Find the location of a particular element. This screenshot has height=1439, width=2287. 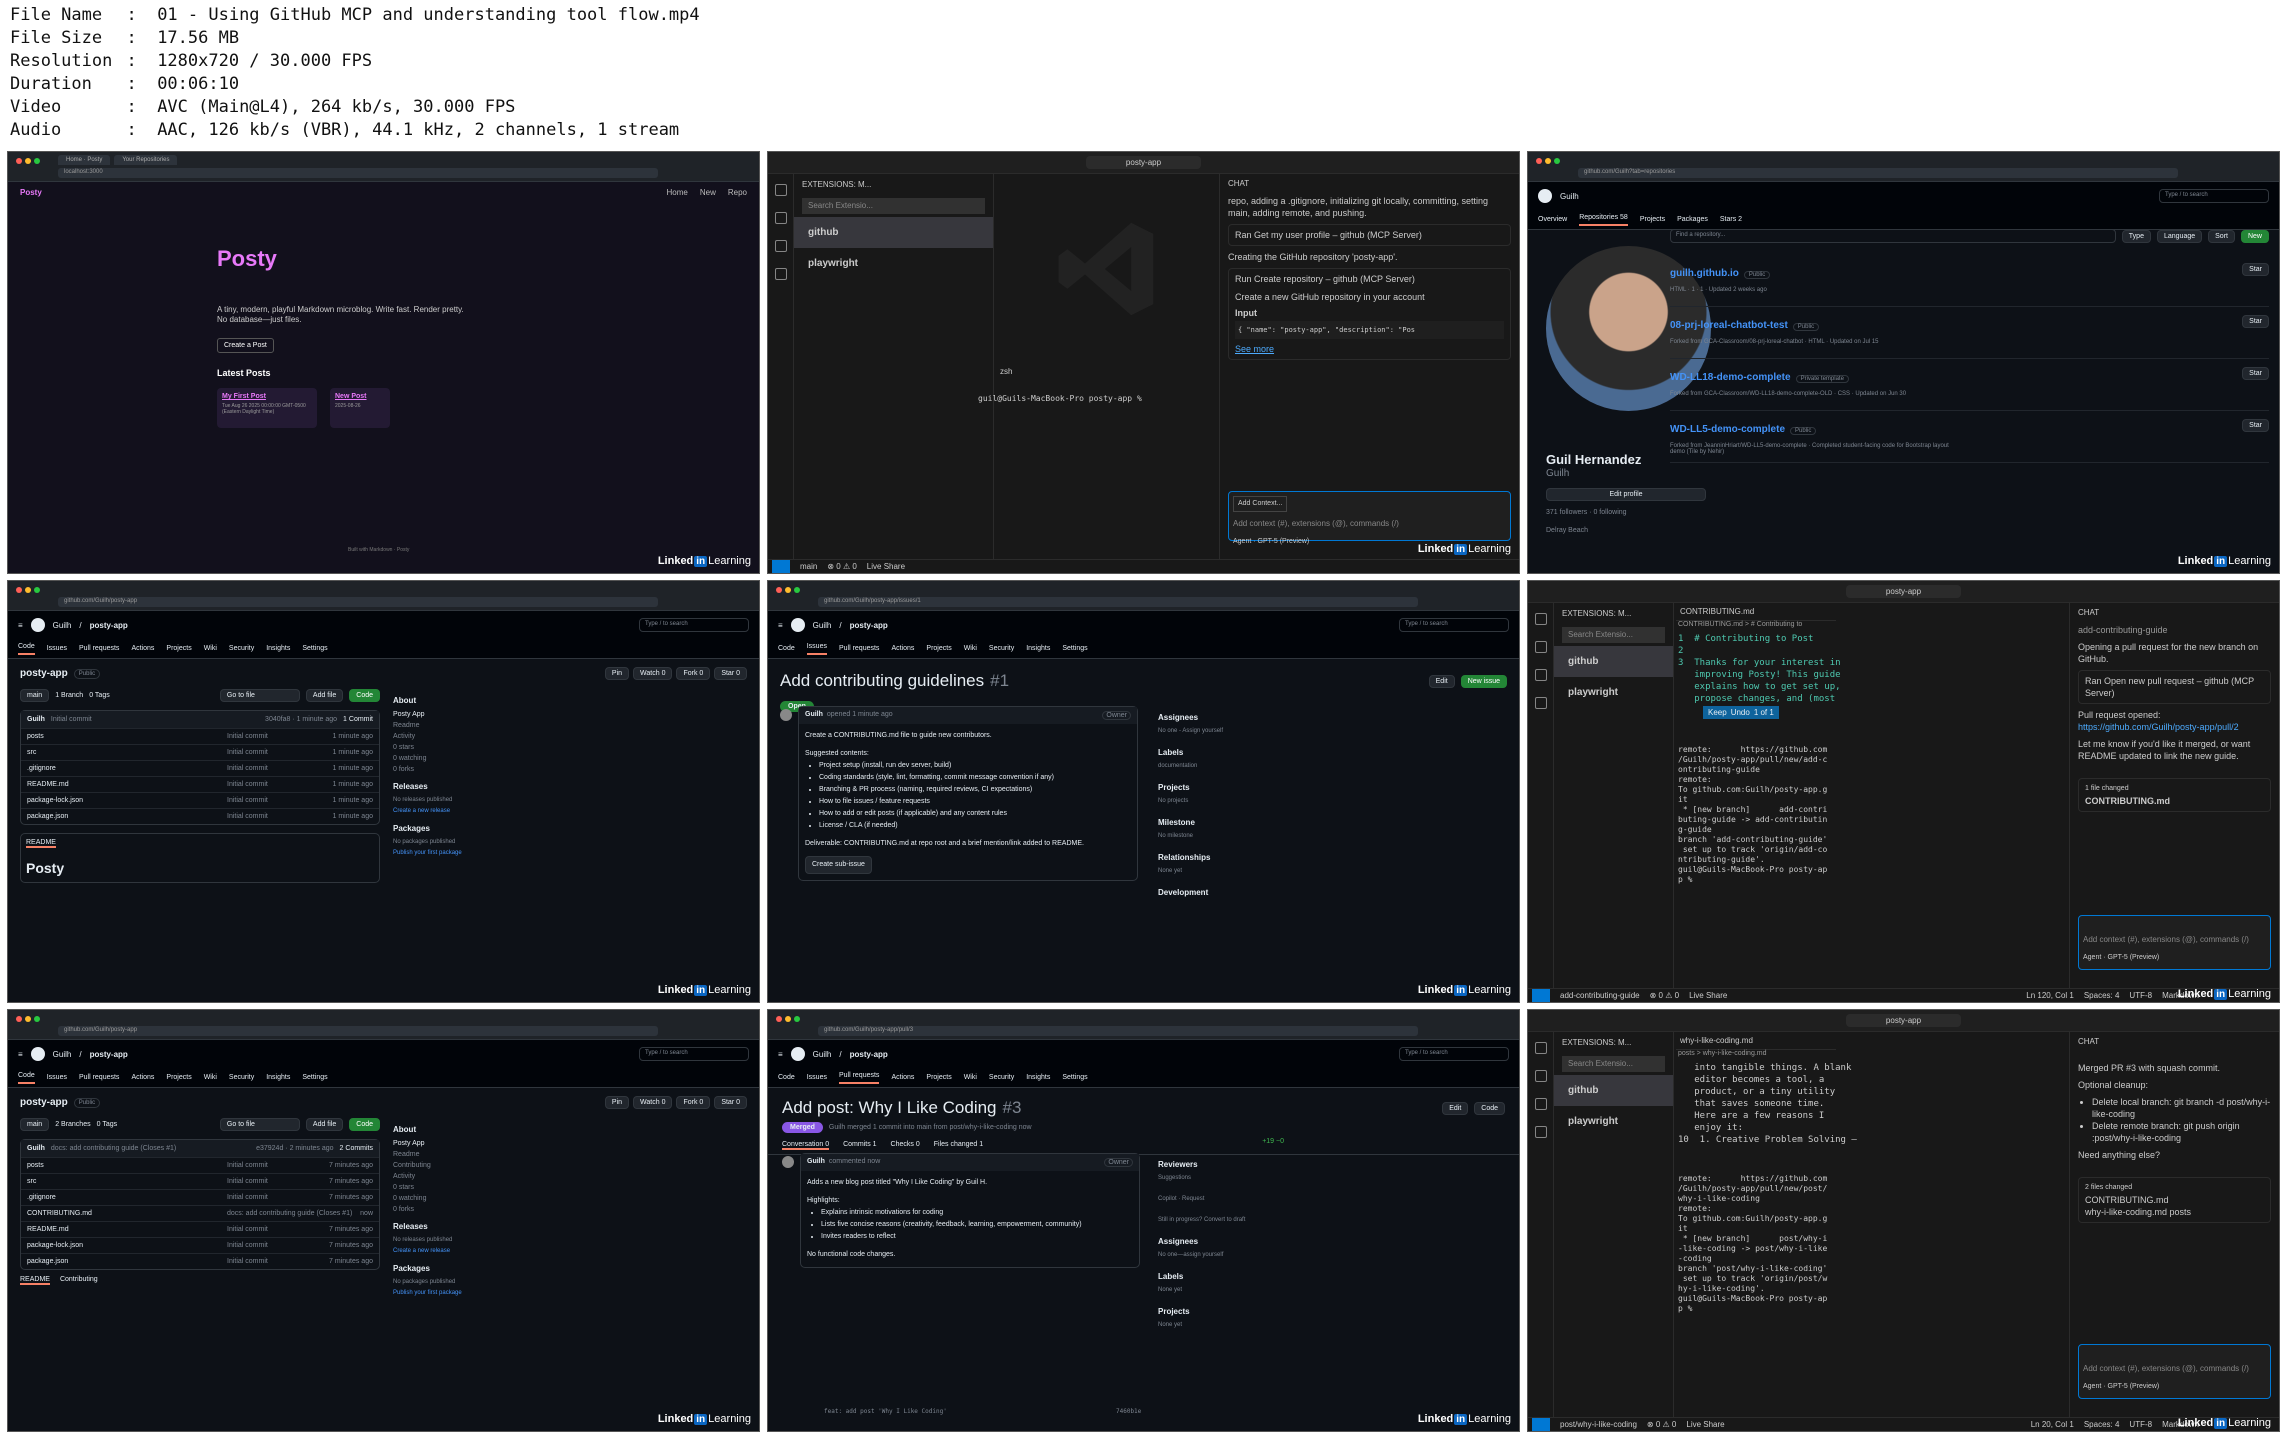

commit-entry: feat: add post 'Why I Like Coding' is located at coordinates (885, 1411).